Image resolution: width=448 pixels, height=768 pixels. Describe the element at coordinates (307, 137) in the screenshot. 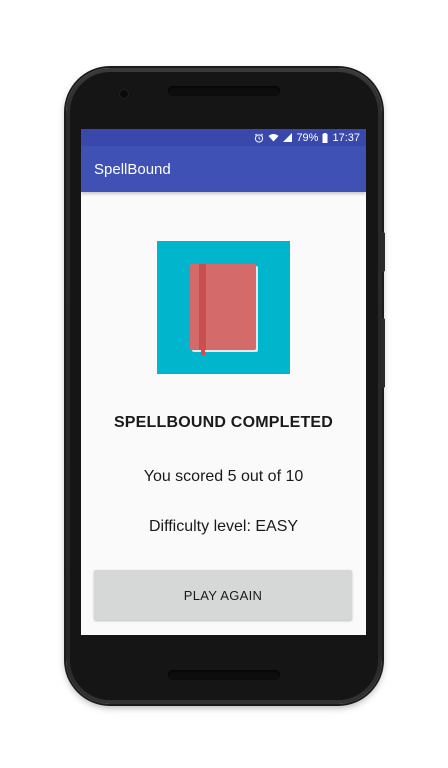

I see `battery-percent: 79%` at that location.